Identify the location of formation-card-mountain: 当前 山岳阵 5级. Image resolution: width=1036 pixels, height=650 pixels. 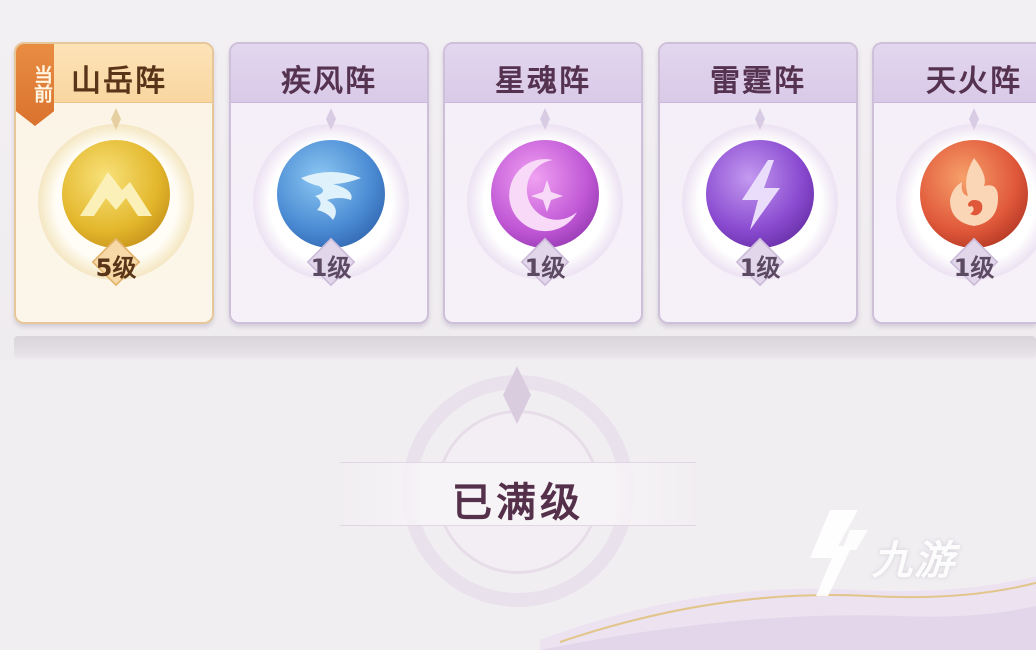
(114, 183).